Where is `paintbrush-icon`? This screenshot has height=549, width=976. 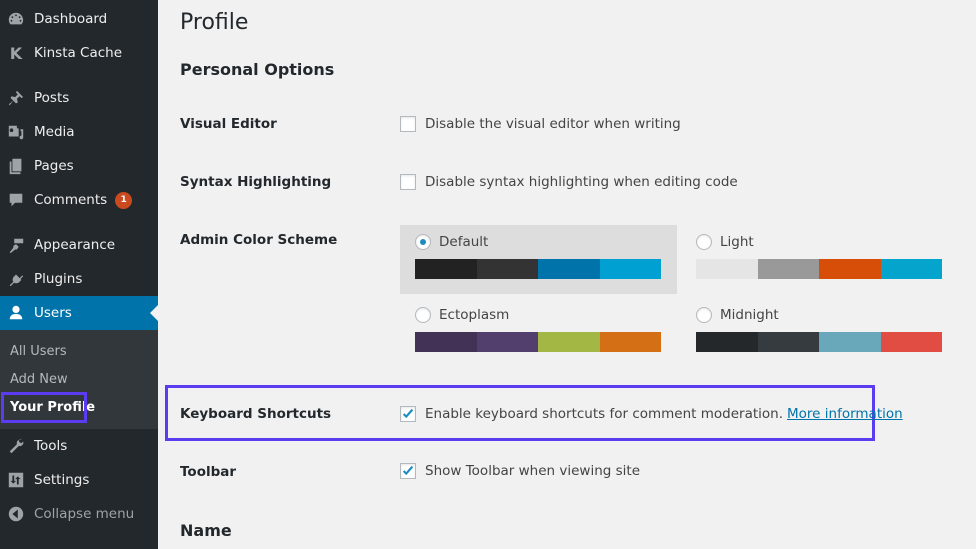 paintbrush-icon is located at coordinates (16, 245).